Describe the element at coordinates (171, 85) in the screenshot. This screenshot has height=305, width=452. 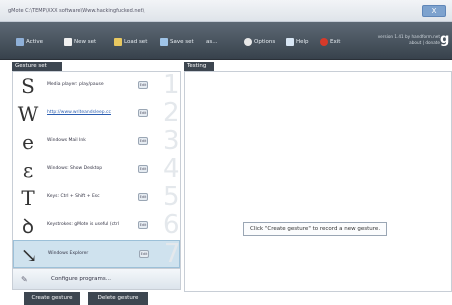
I see `gesture-number: 1` at that location.